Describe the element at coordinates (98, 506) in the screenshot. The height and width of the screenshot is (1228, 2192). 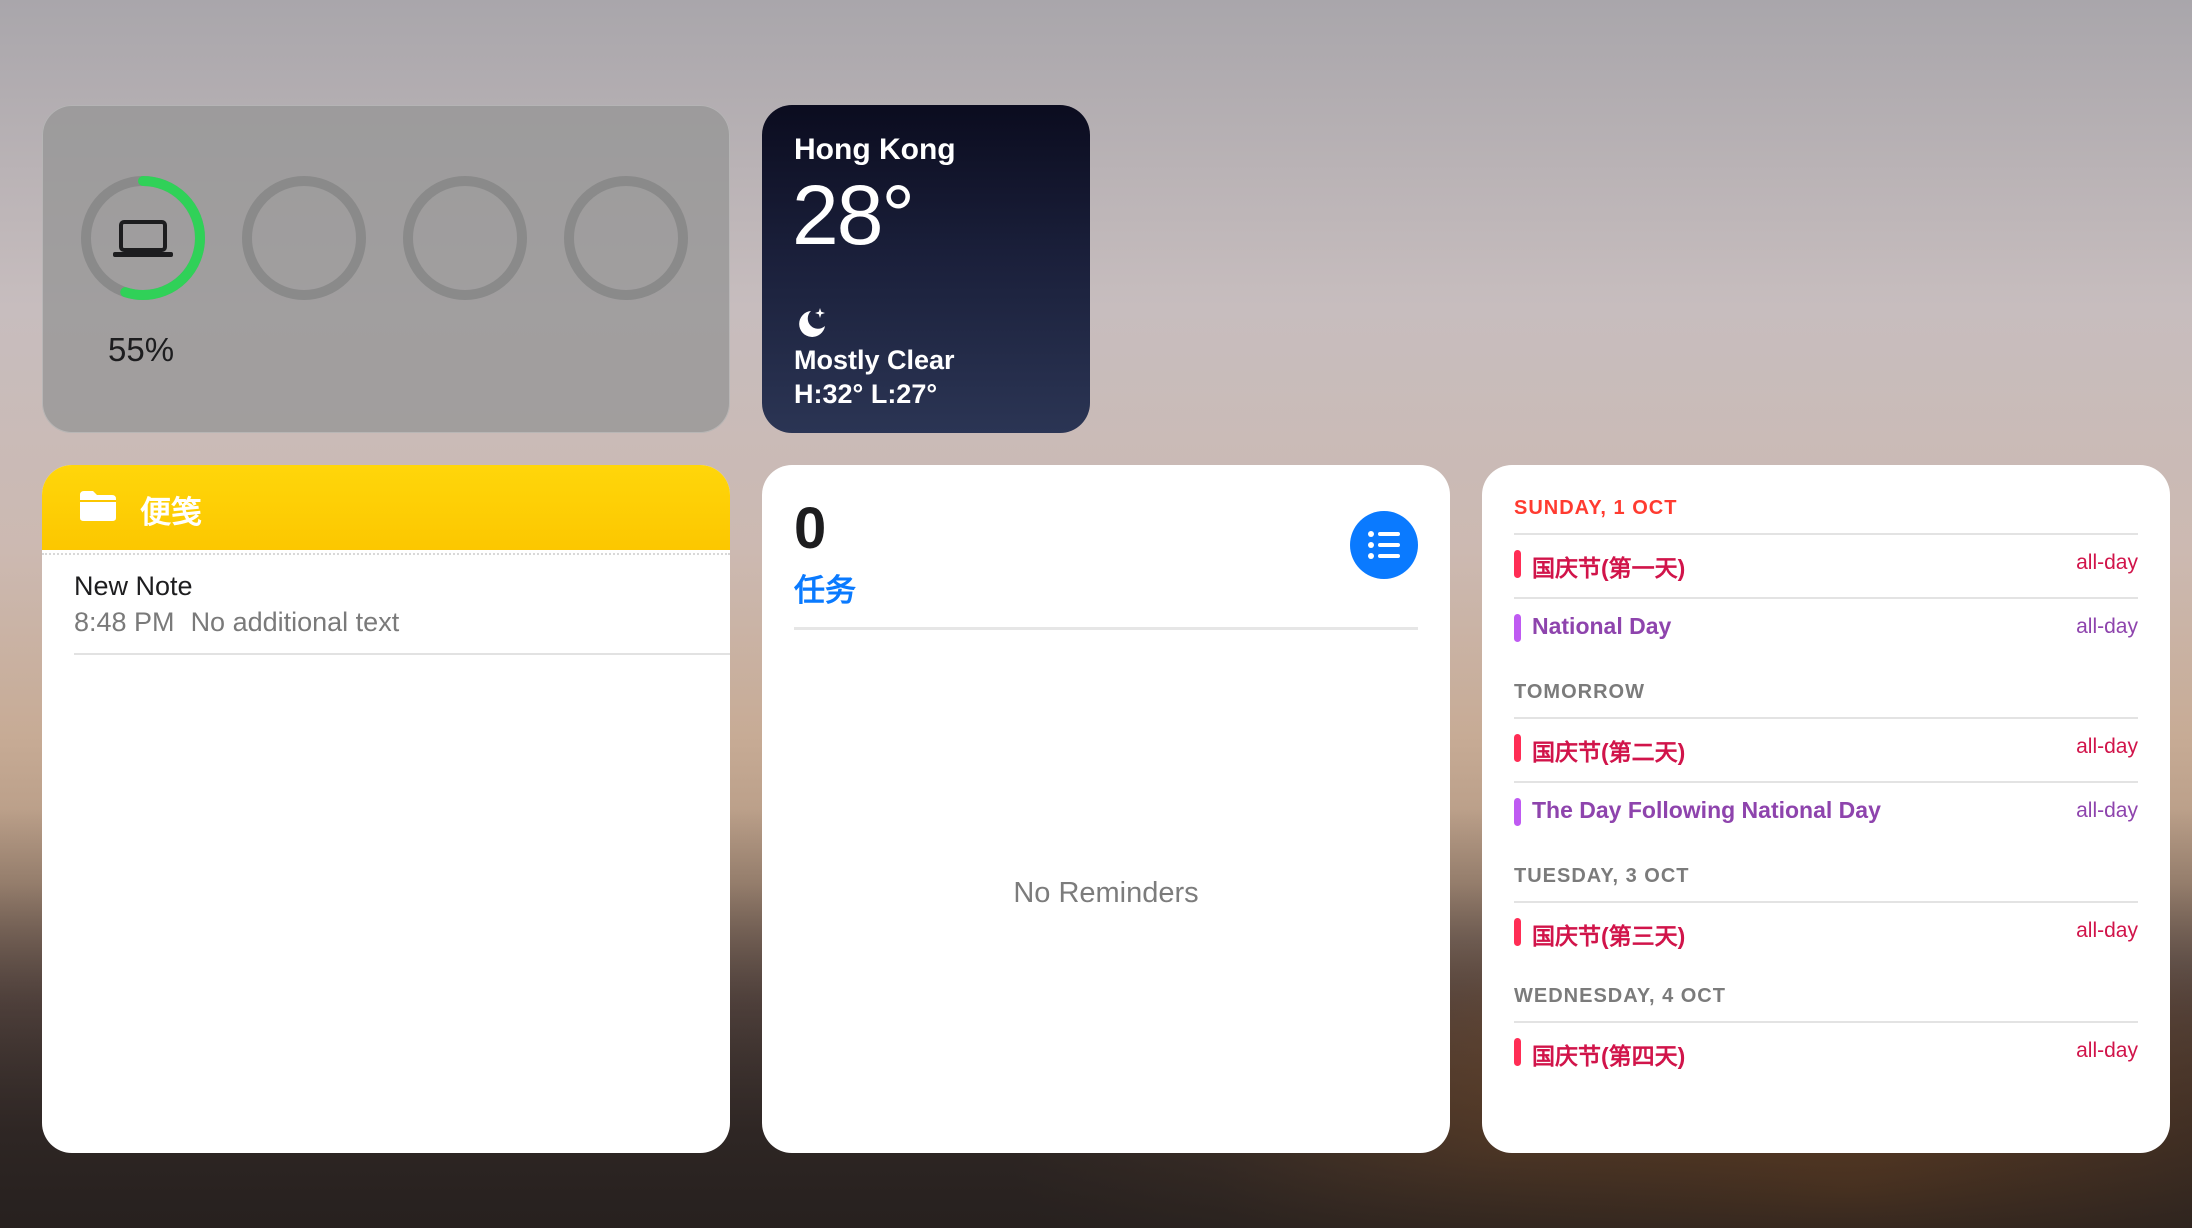
I see `folder-icon` at that location.